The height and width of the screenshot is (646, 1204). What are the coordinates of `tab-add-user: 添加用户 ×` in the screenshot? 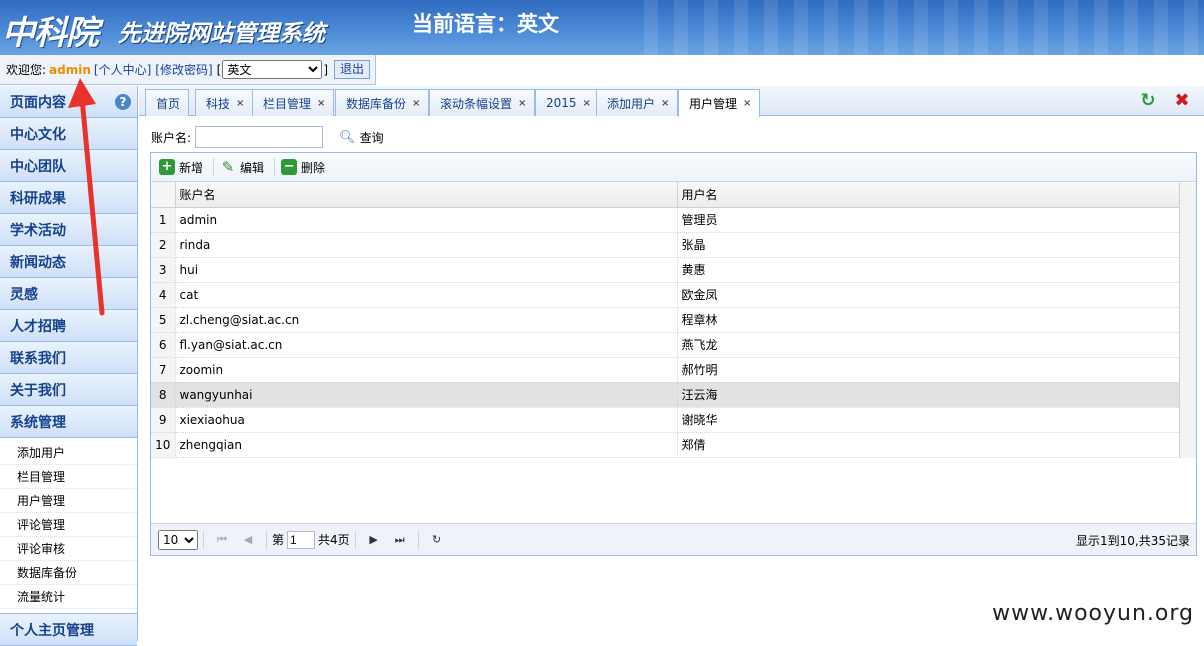 It's located at (637, 102).